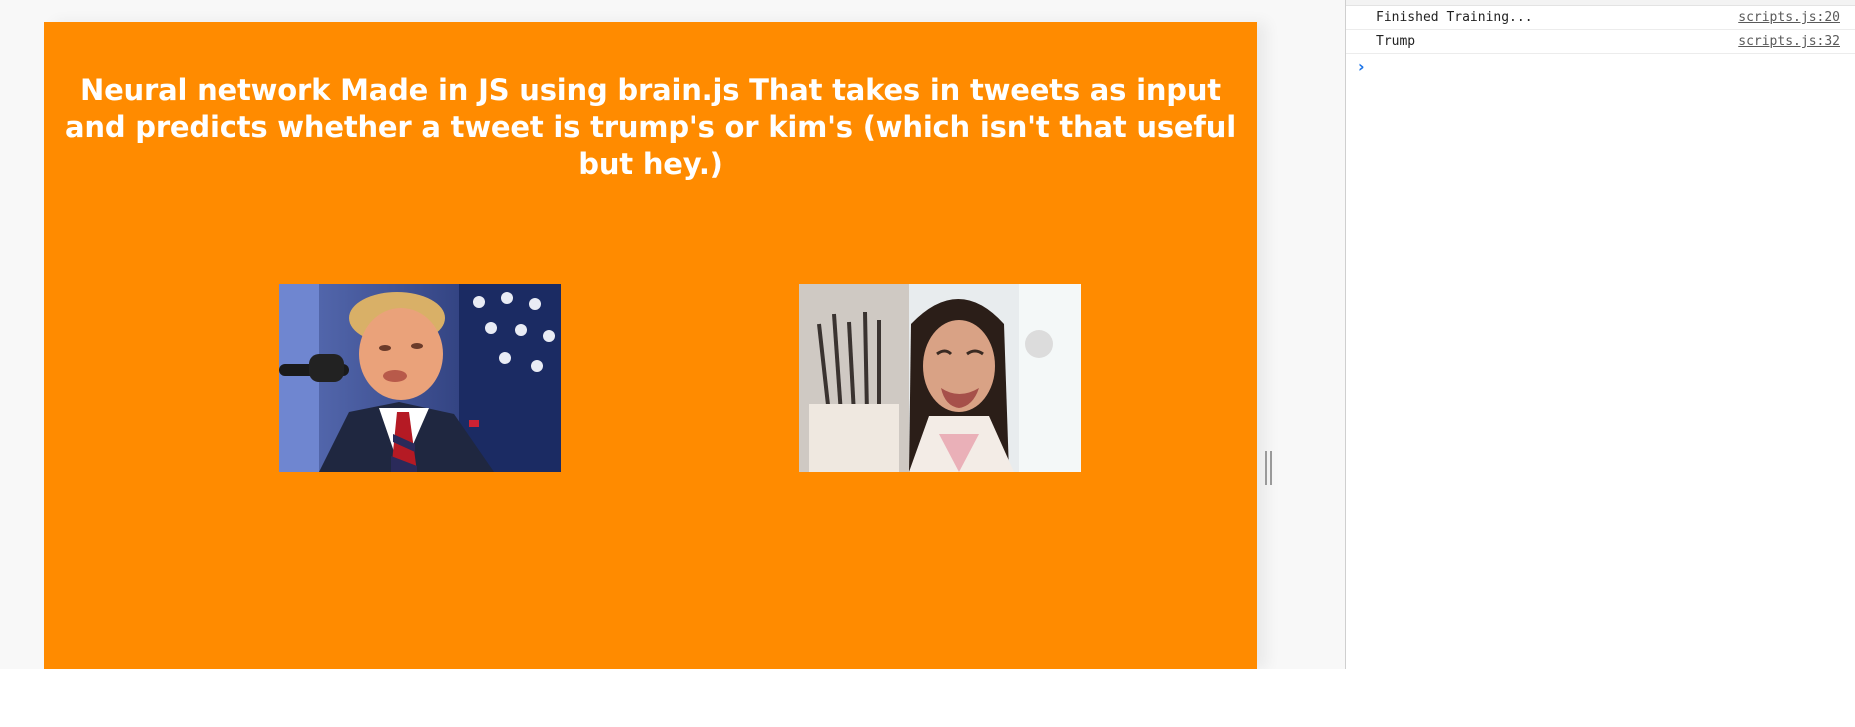 Image resolution: width=1855 pixels, height=727 pixels. What do you see at coordinates (1600, 42) in the screenshot?
I see `console-message-row: Trump scripts.js:32` at bounding box center [1600, 42].